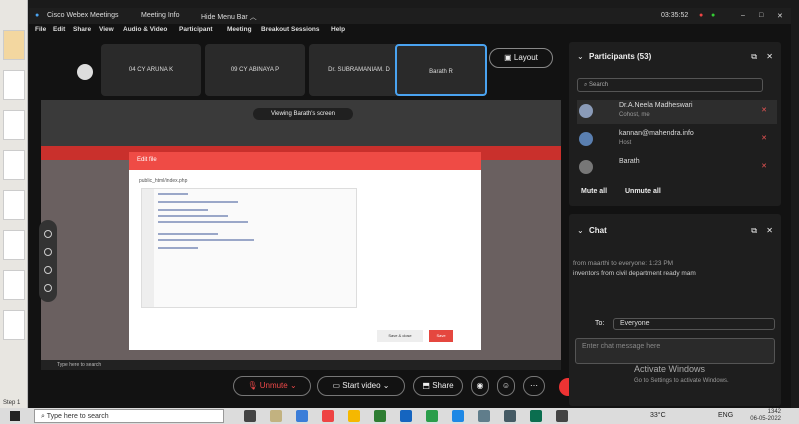  I want to click on windows-start-icon, so click(15, 416).